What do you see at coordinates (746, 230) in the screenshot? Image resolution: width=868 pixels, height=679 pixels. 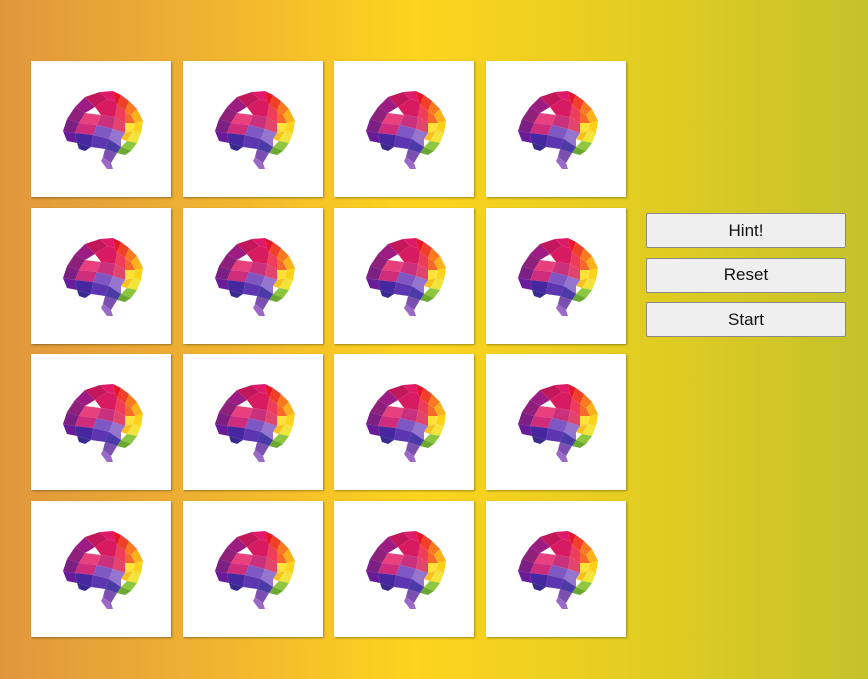 I see `hint-button: Hint!` at bounding box center [746, 230].